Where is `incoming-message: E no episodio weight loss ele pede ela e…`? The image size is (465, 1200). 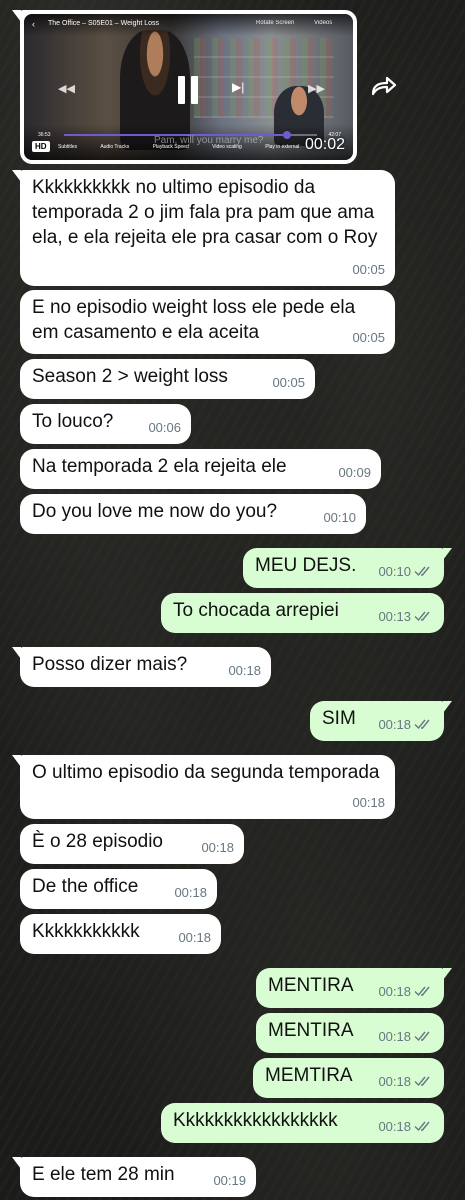 incoming-message: E no episodio weight loss ele pede ela e… is located at coordinates (207, 322).